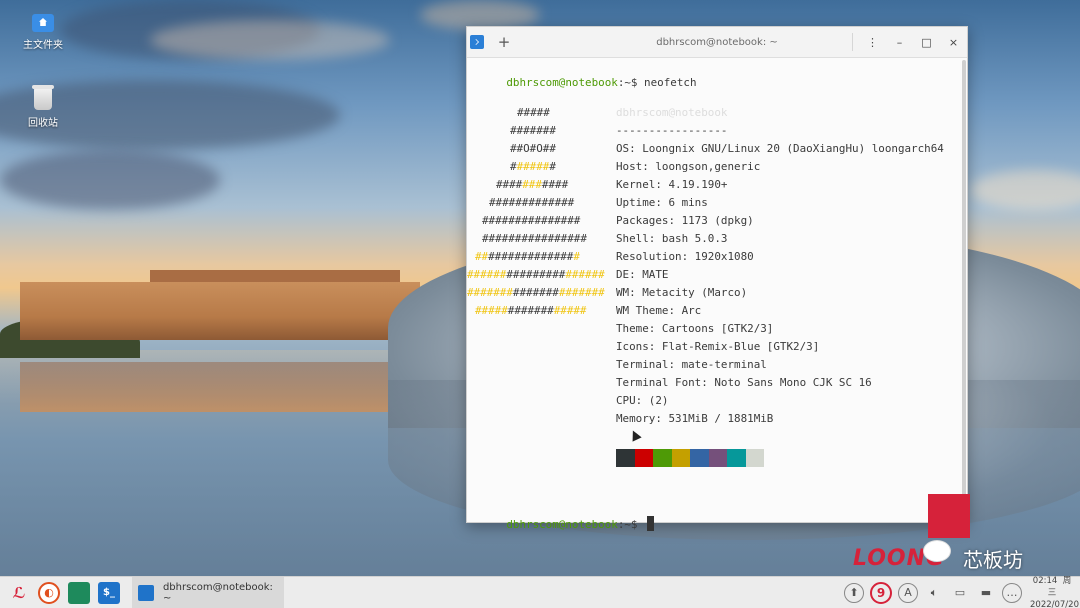  What do you see at coordinates (691, 364) in the screenshot?
I see `neofetch-info-line: Terminal: mate-terminal` at bounding box center [691, 364].